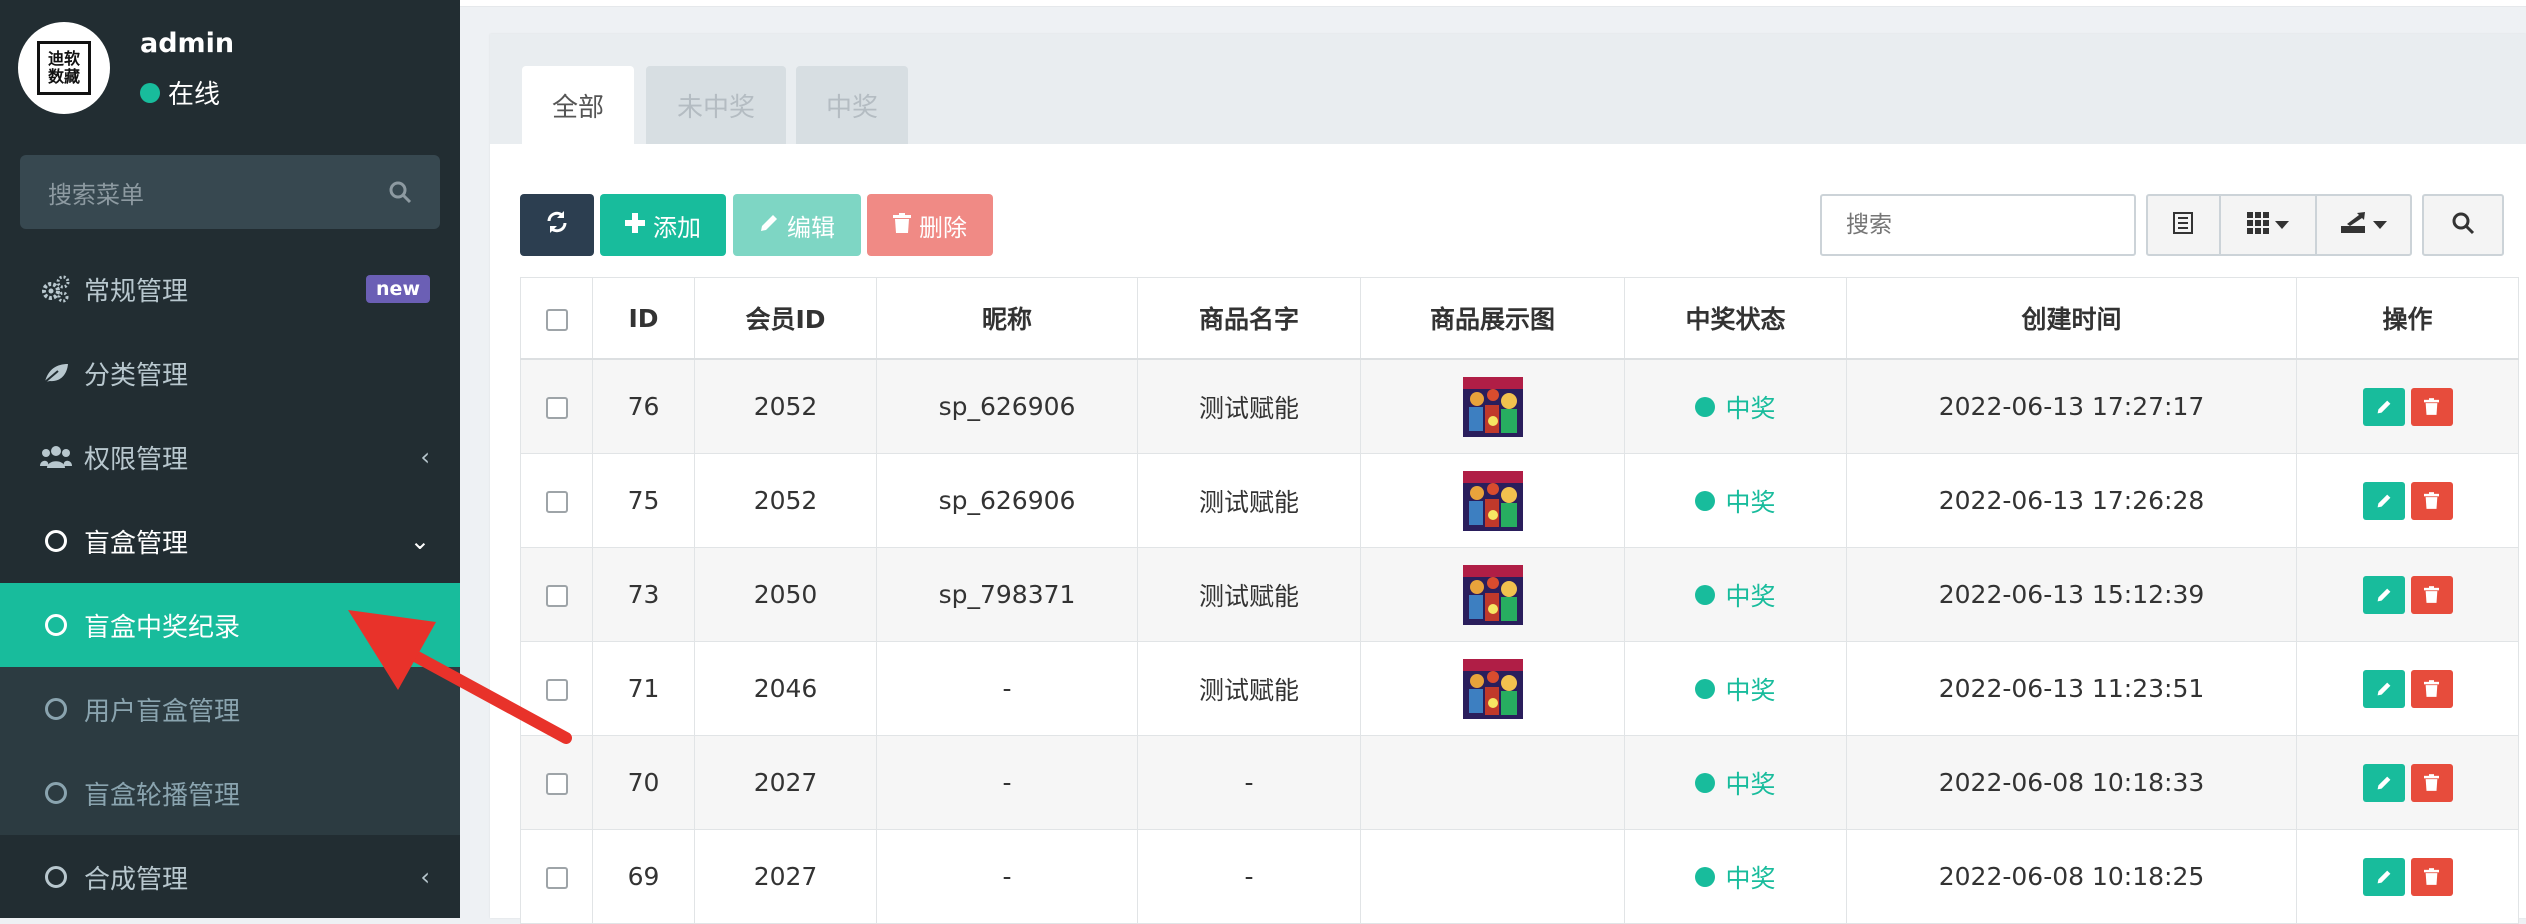 This screenshot has width=2526, height=924. I want to click on column-header-nickname: 昵称, so click(1007, 318).